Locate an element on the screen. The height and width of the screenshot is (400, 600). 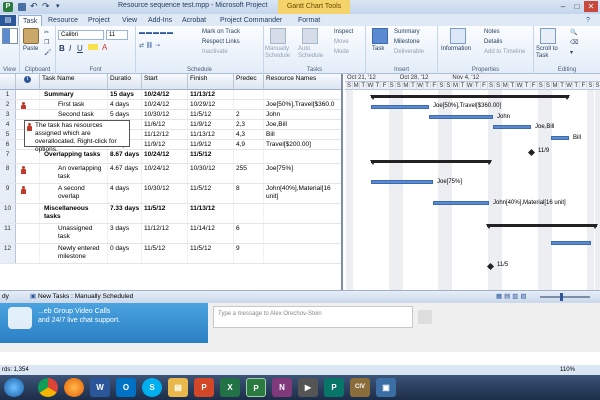
summary-bar is located at coordinates (431, 162).